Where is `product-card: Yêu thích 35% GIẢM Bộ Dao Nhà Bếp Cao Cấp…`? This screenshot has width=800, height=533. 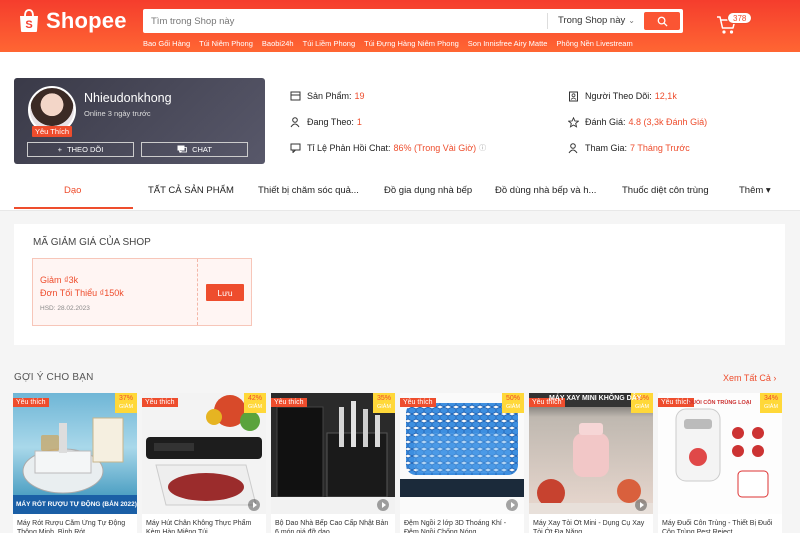 product-card: Yêu thích 35% GIẢM Bộ Dao Nhà Bếp Cao Cấp… is located at coordinates (333, 463).